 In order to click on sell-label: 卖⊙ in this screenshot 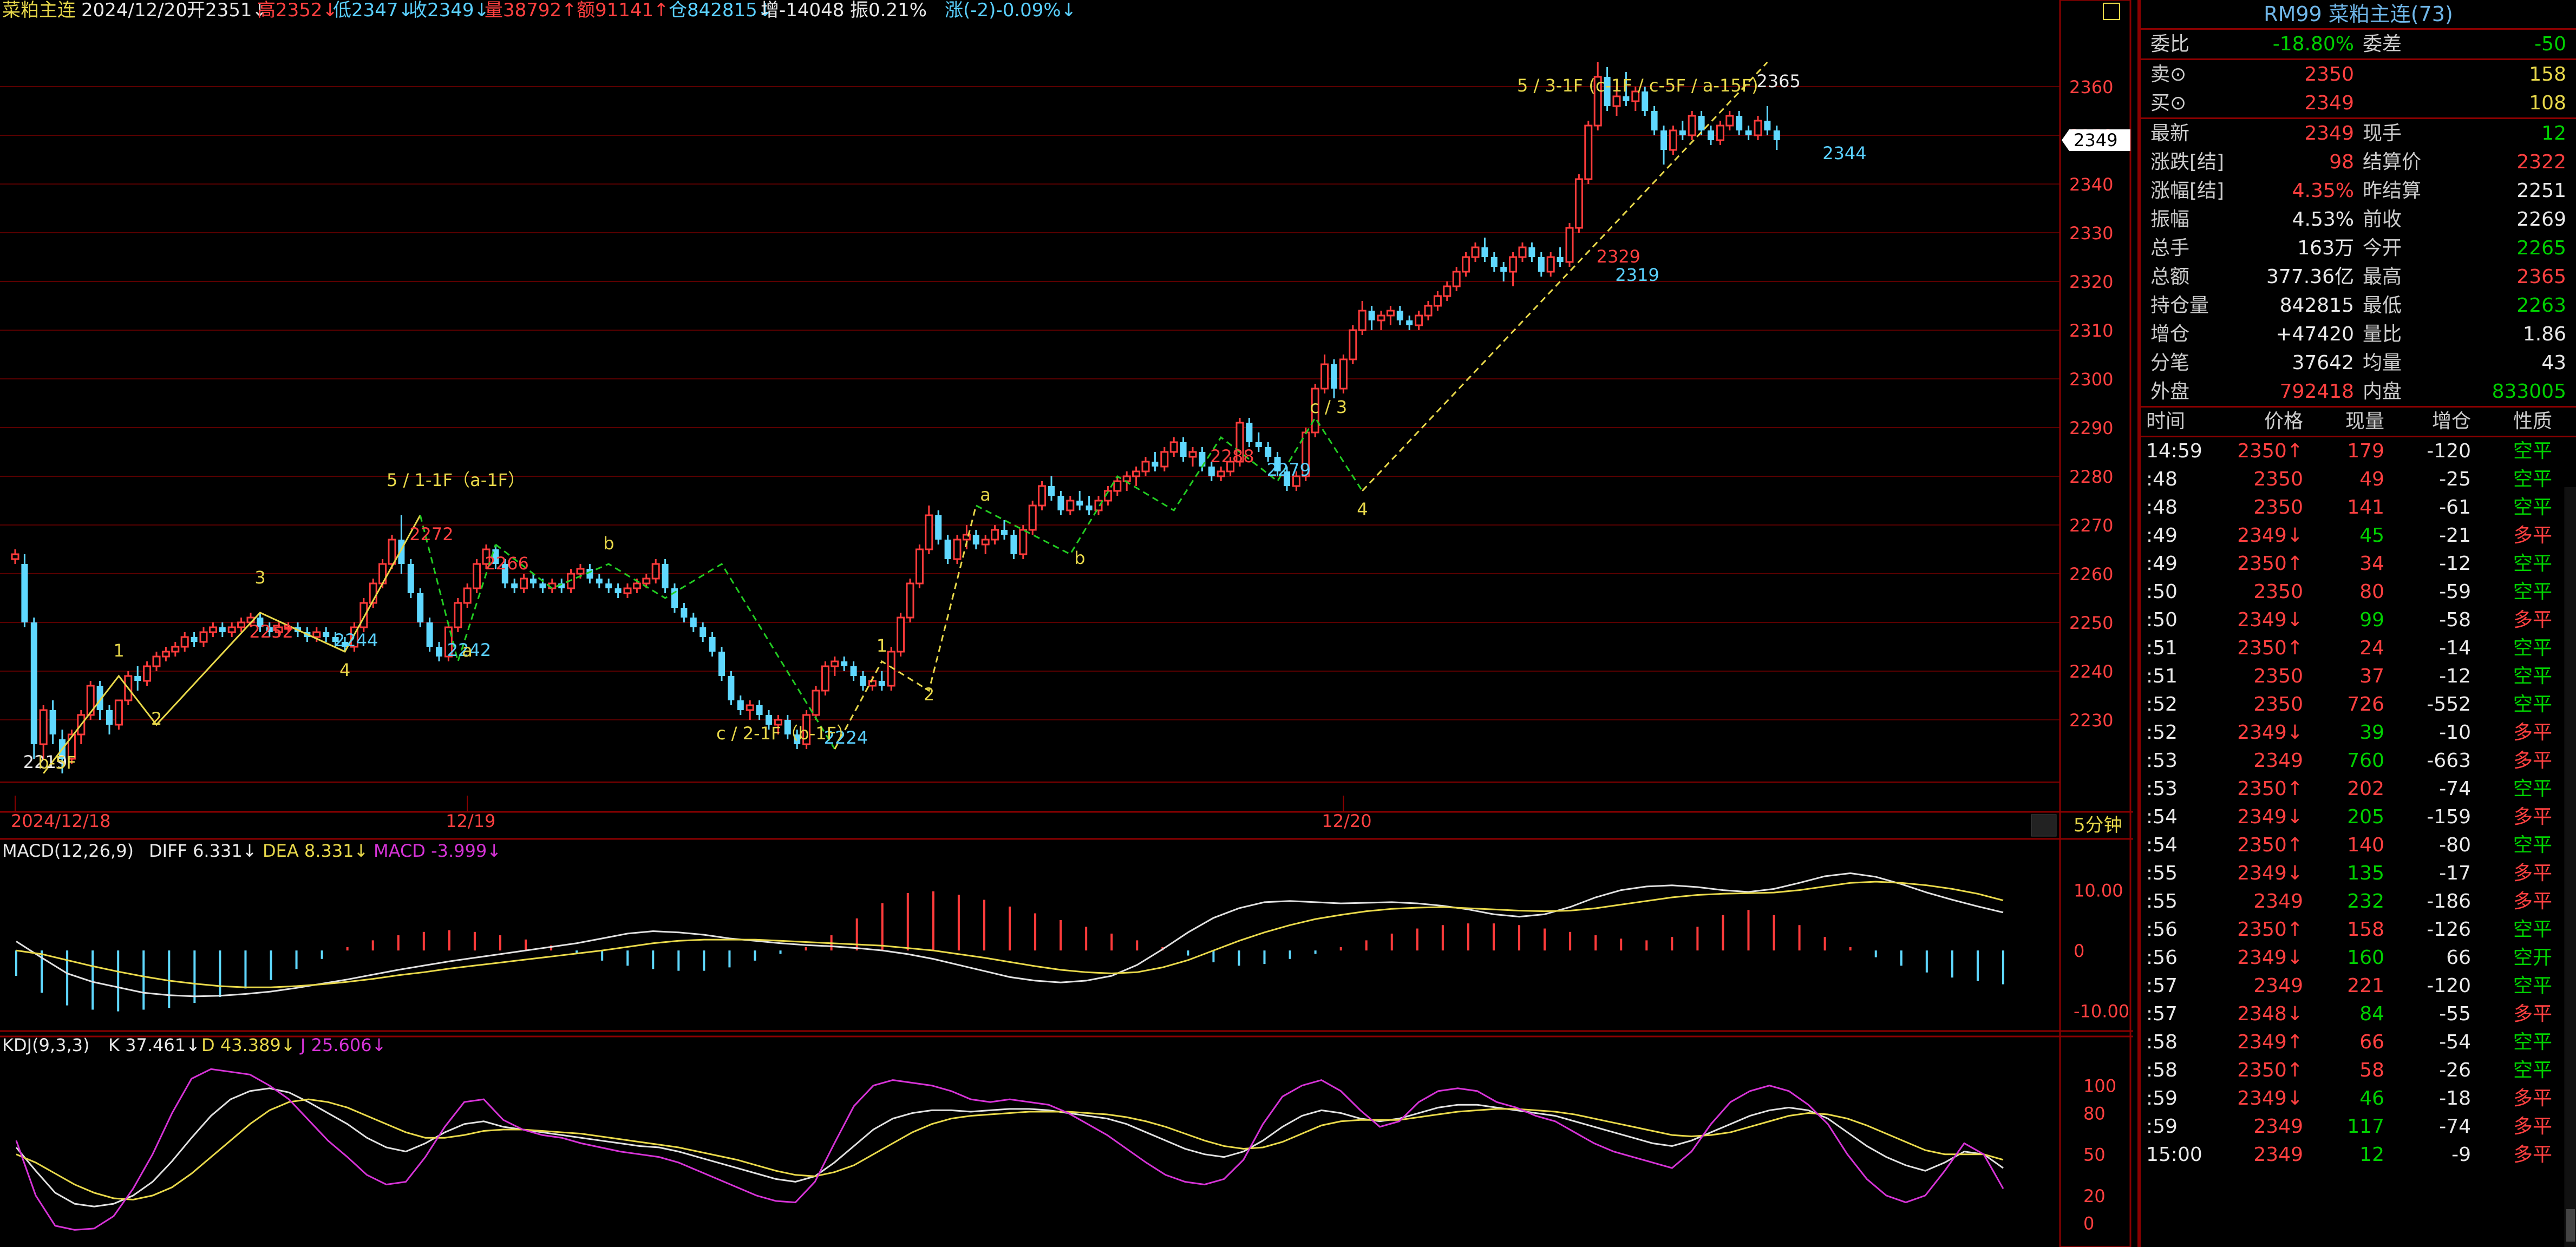, I will do `click(2168, 74)`.